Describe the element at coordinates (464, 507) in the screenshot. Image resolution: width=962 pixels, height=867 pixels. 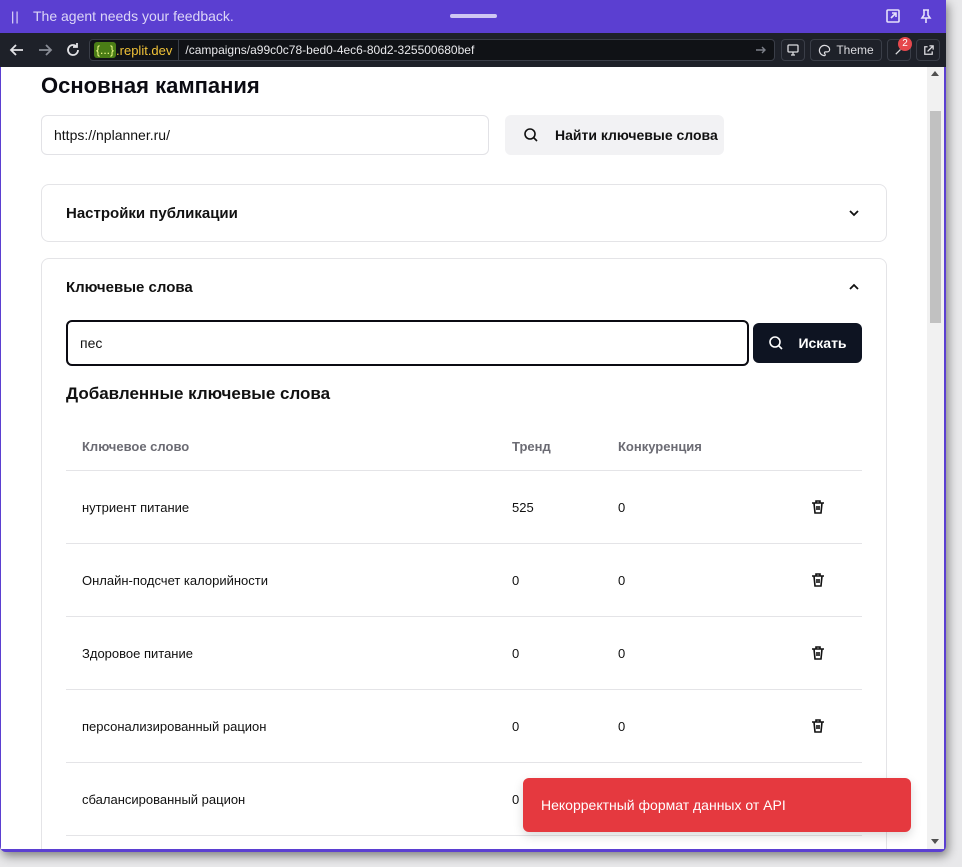
I see `table-row: нутриент питание 525 0` at that location.